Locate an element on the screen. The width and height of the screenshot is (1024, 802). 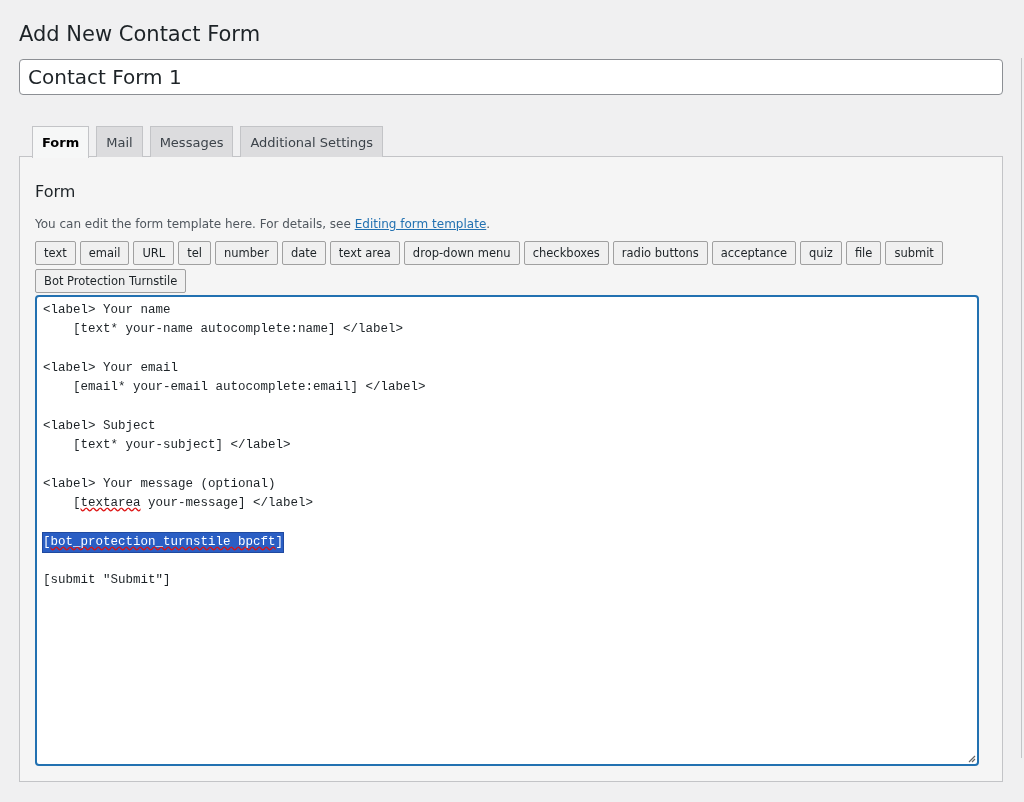
tag-button: email is located at coordinates (104, 253).